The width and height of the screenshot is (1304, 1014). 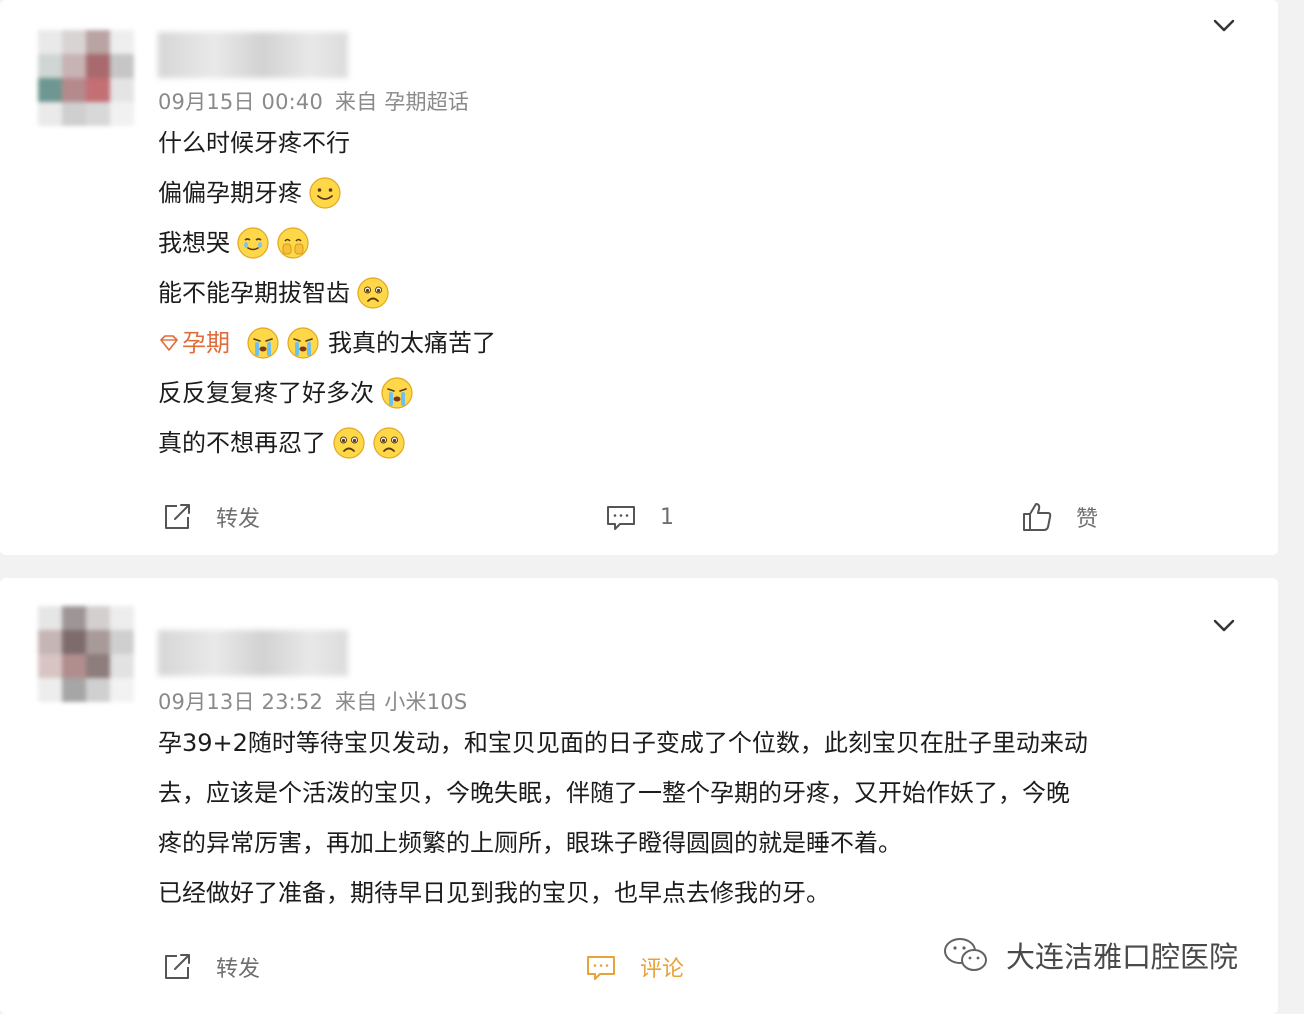 I want to click on post-line: 孕期 我真的太痛苦了, so click(x=327, y=343).